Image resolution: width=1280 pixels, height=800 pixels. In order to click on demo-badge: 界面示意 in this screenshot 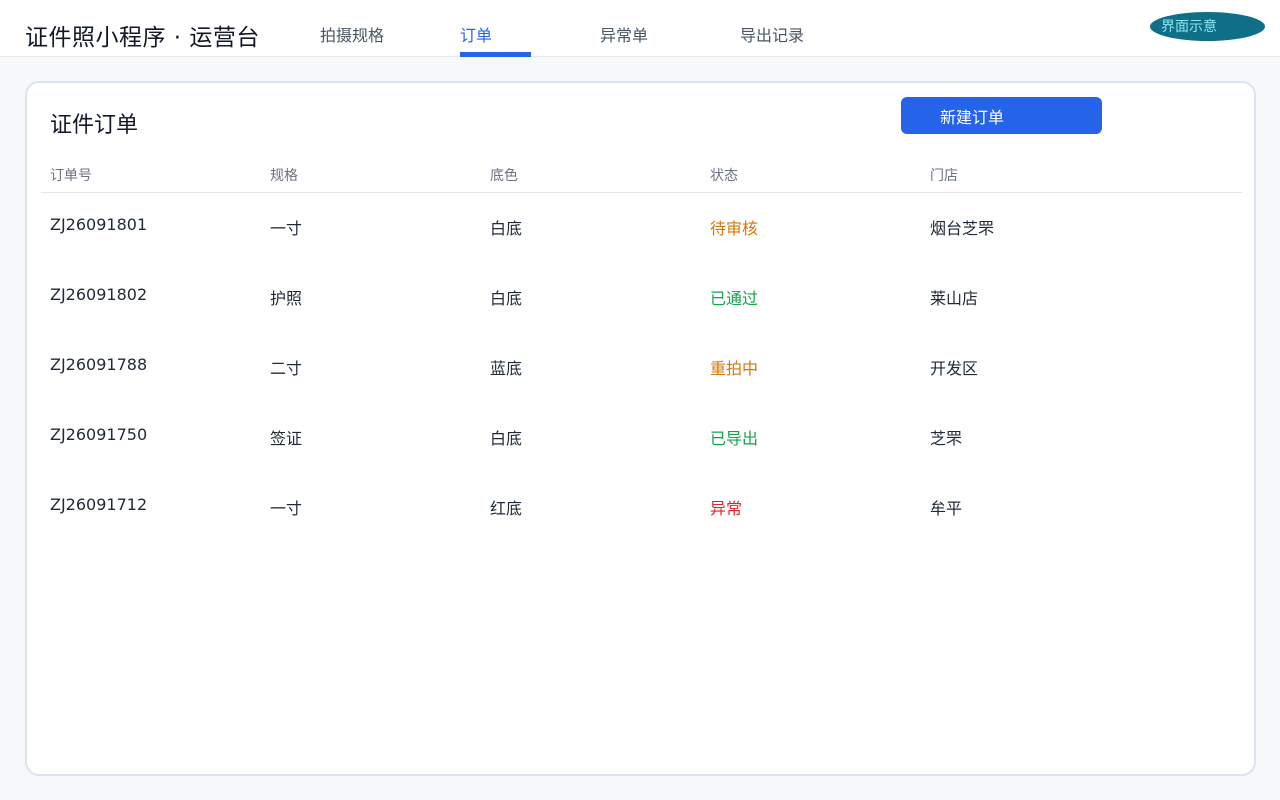, I will do `click(1207, 26)`.